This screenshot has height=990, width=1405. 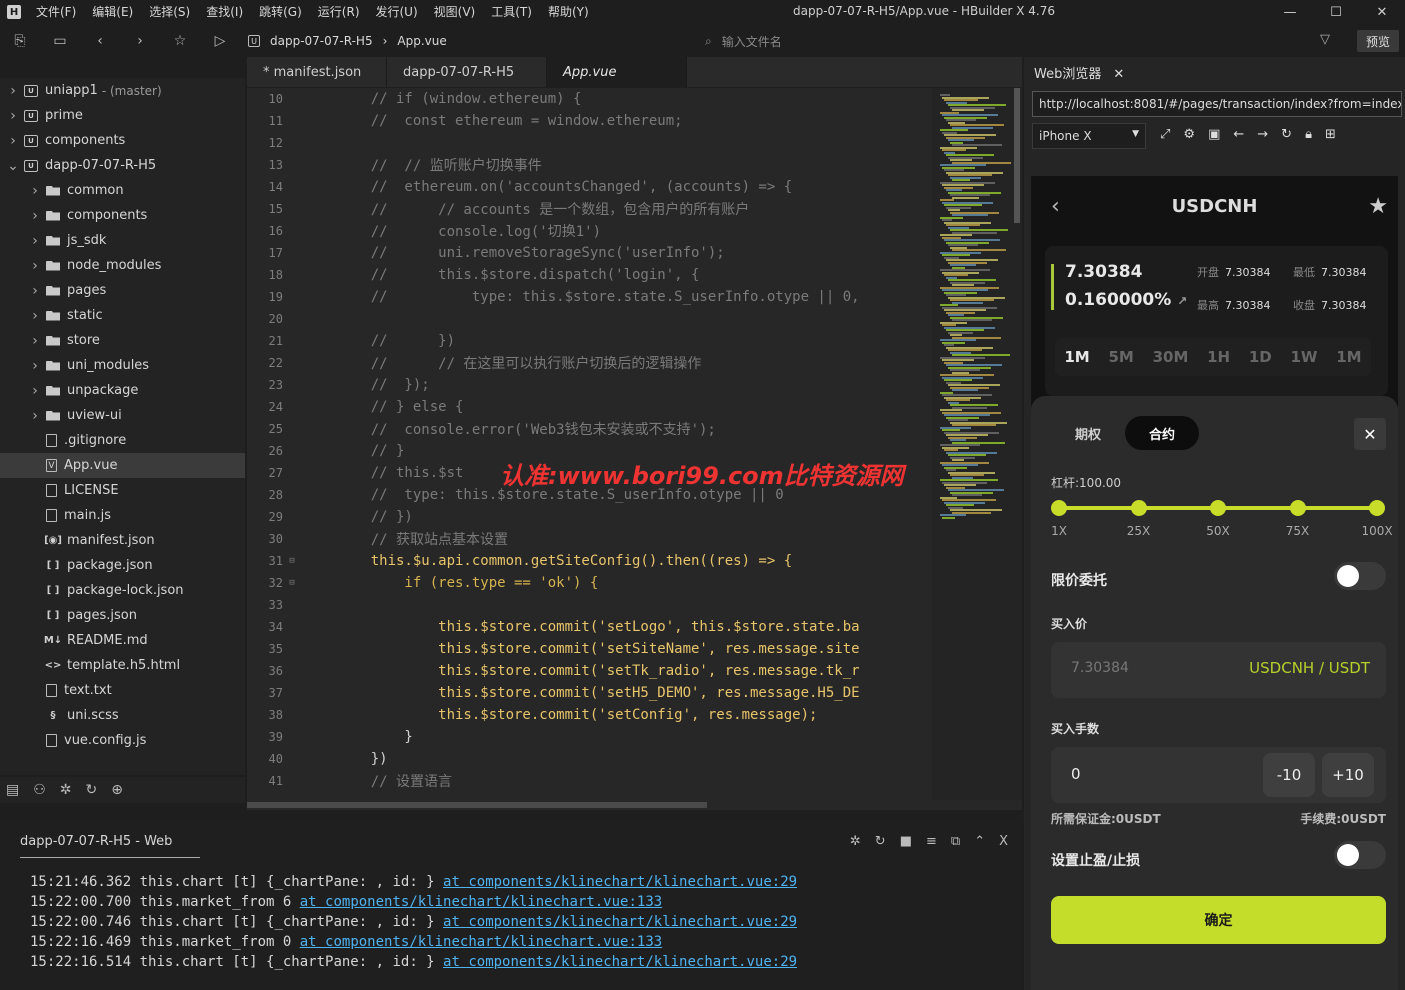 I want to click on debug-icon: ✲, so click(x=66, y=790).